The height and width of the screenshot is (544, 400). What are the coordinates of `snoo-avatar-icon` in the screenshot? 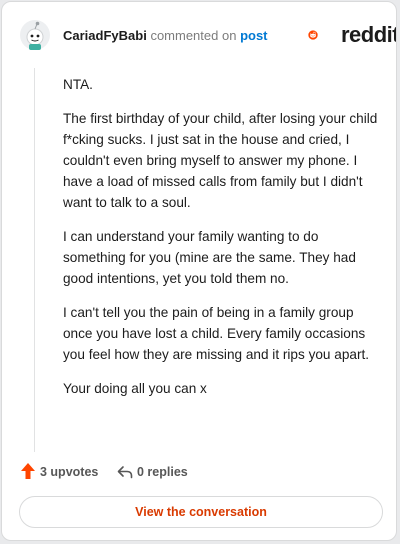 It's located at (35, 35).